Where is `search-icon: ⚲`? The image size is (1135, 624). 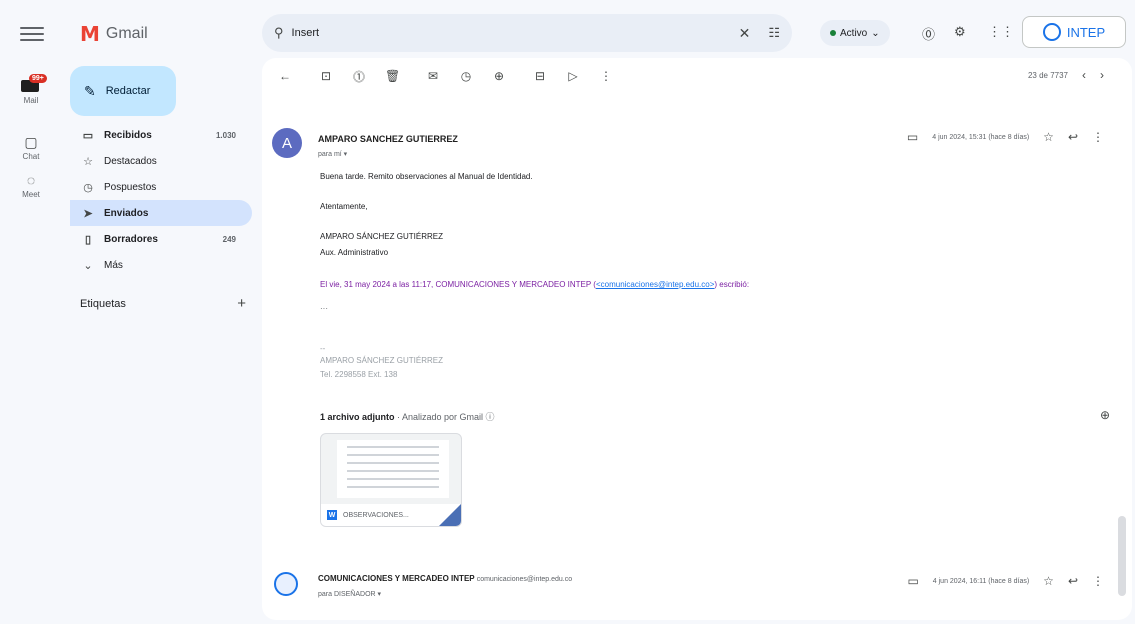
search-icon: ⚲ is located at coordinates (279, 33).